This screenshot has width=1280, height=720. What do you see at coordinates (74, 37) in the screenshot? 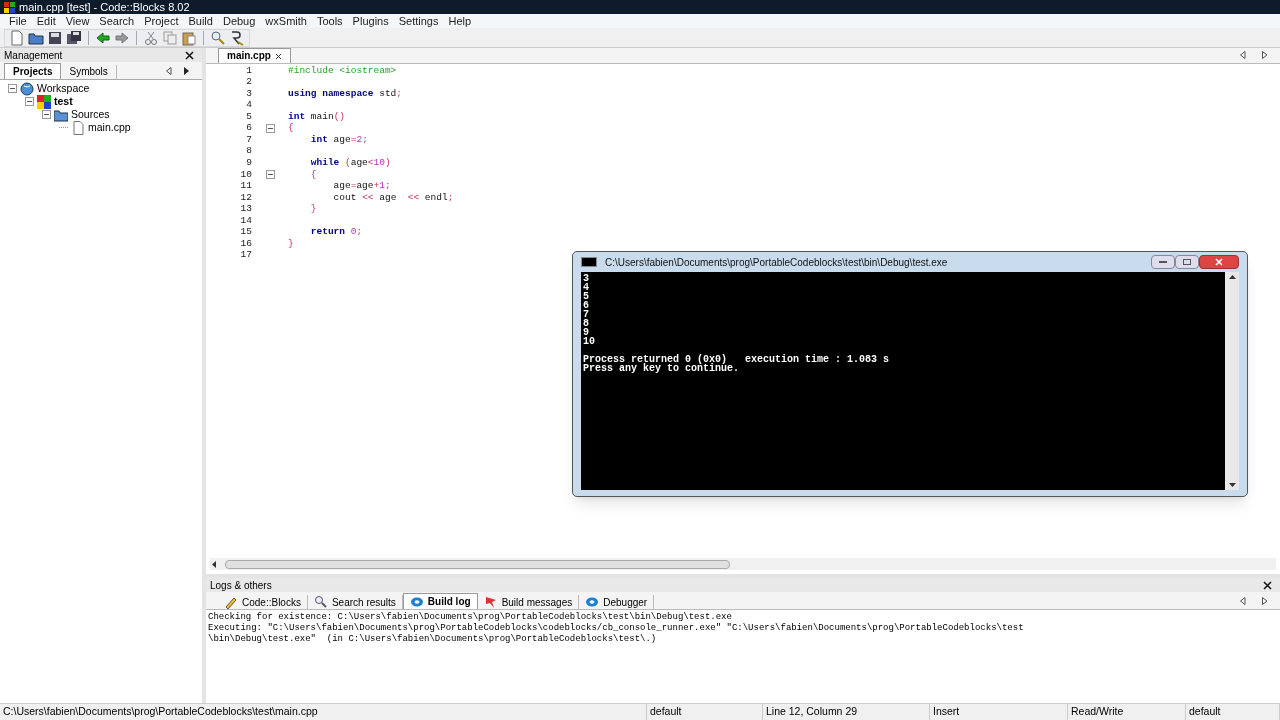
I see `save-all-icon` at bounding box center [74, 37].